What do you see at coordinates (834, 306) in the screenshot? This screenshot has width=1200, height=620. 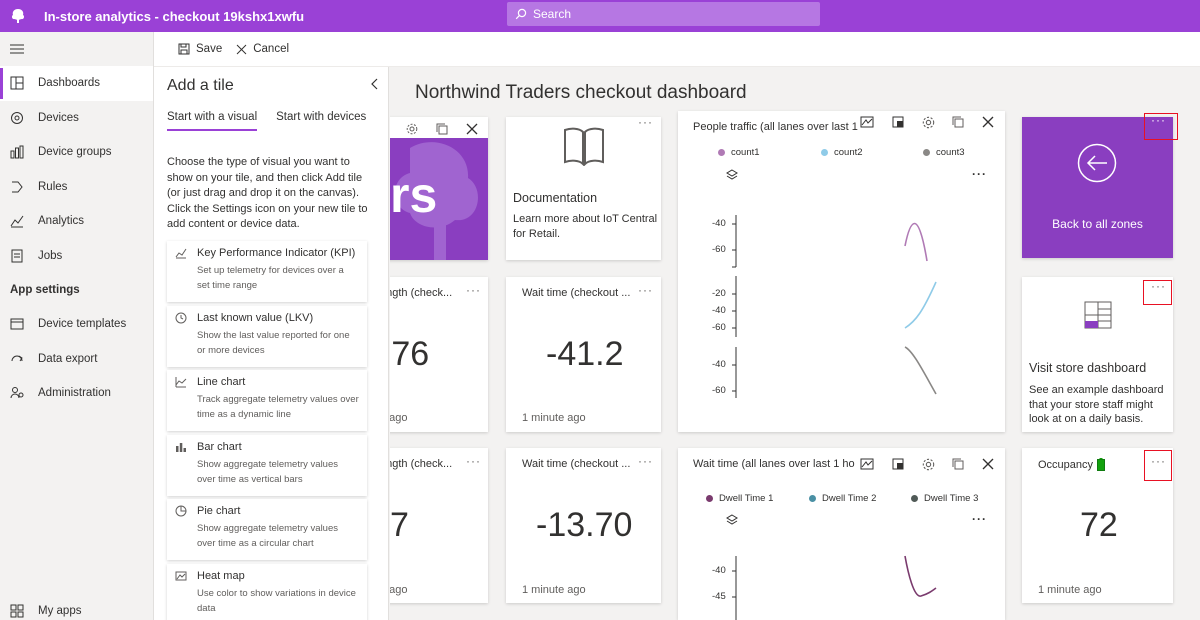 I see `people-traffic-chart` at bounding box center [834, 306].